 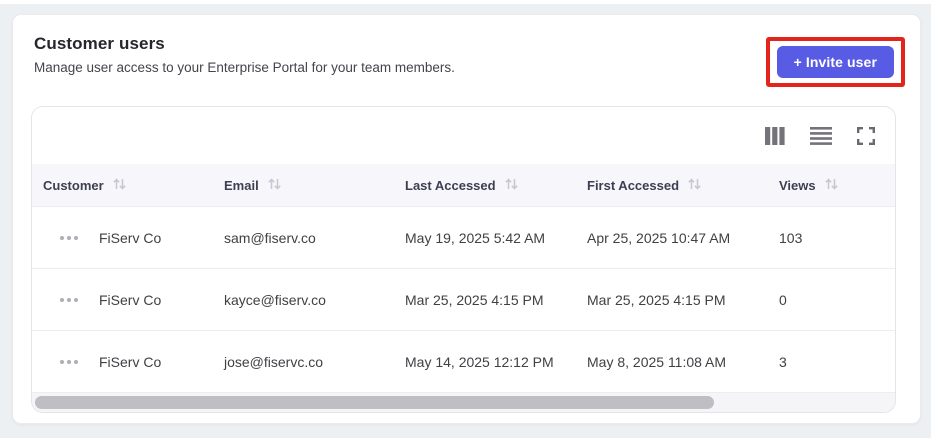 What do you see at coordinates (465, 2) in the screenshot?
I see `window-edge` at bounding box center [465, 2].